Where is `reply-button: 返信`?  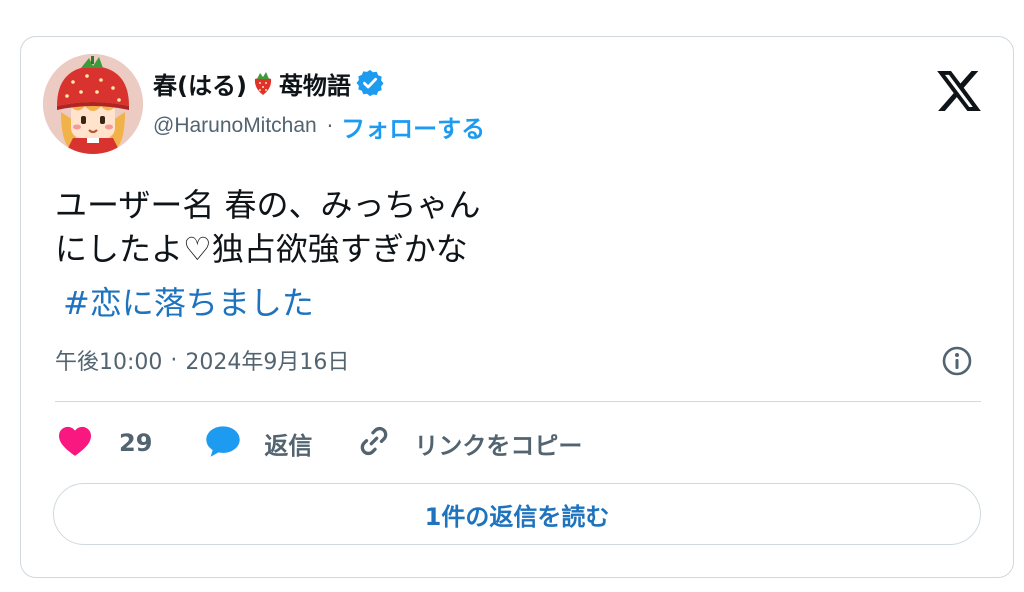 reply-button: 返信 is located at coordinates (258, 443).